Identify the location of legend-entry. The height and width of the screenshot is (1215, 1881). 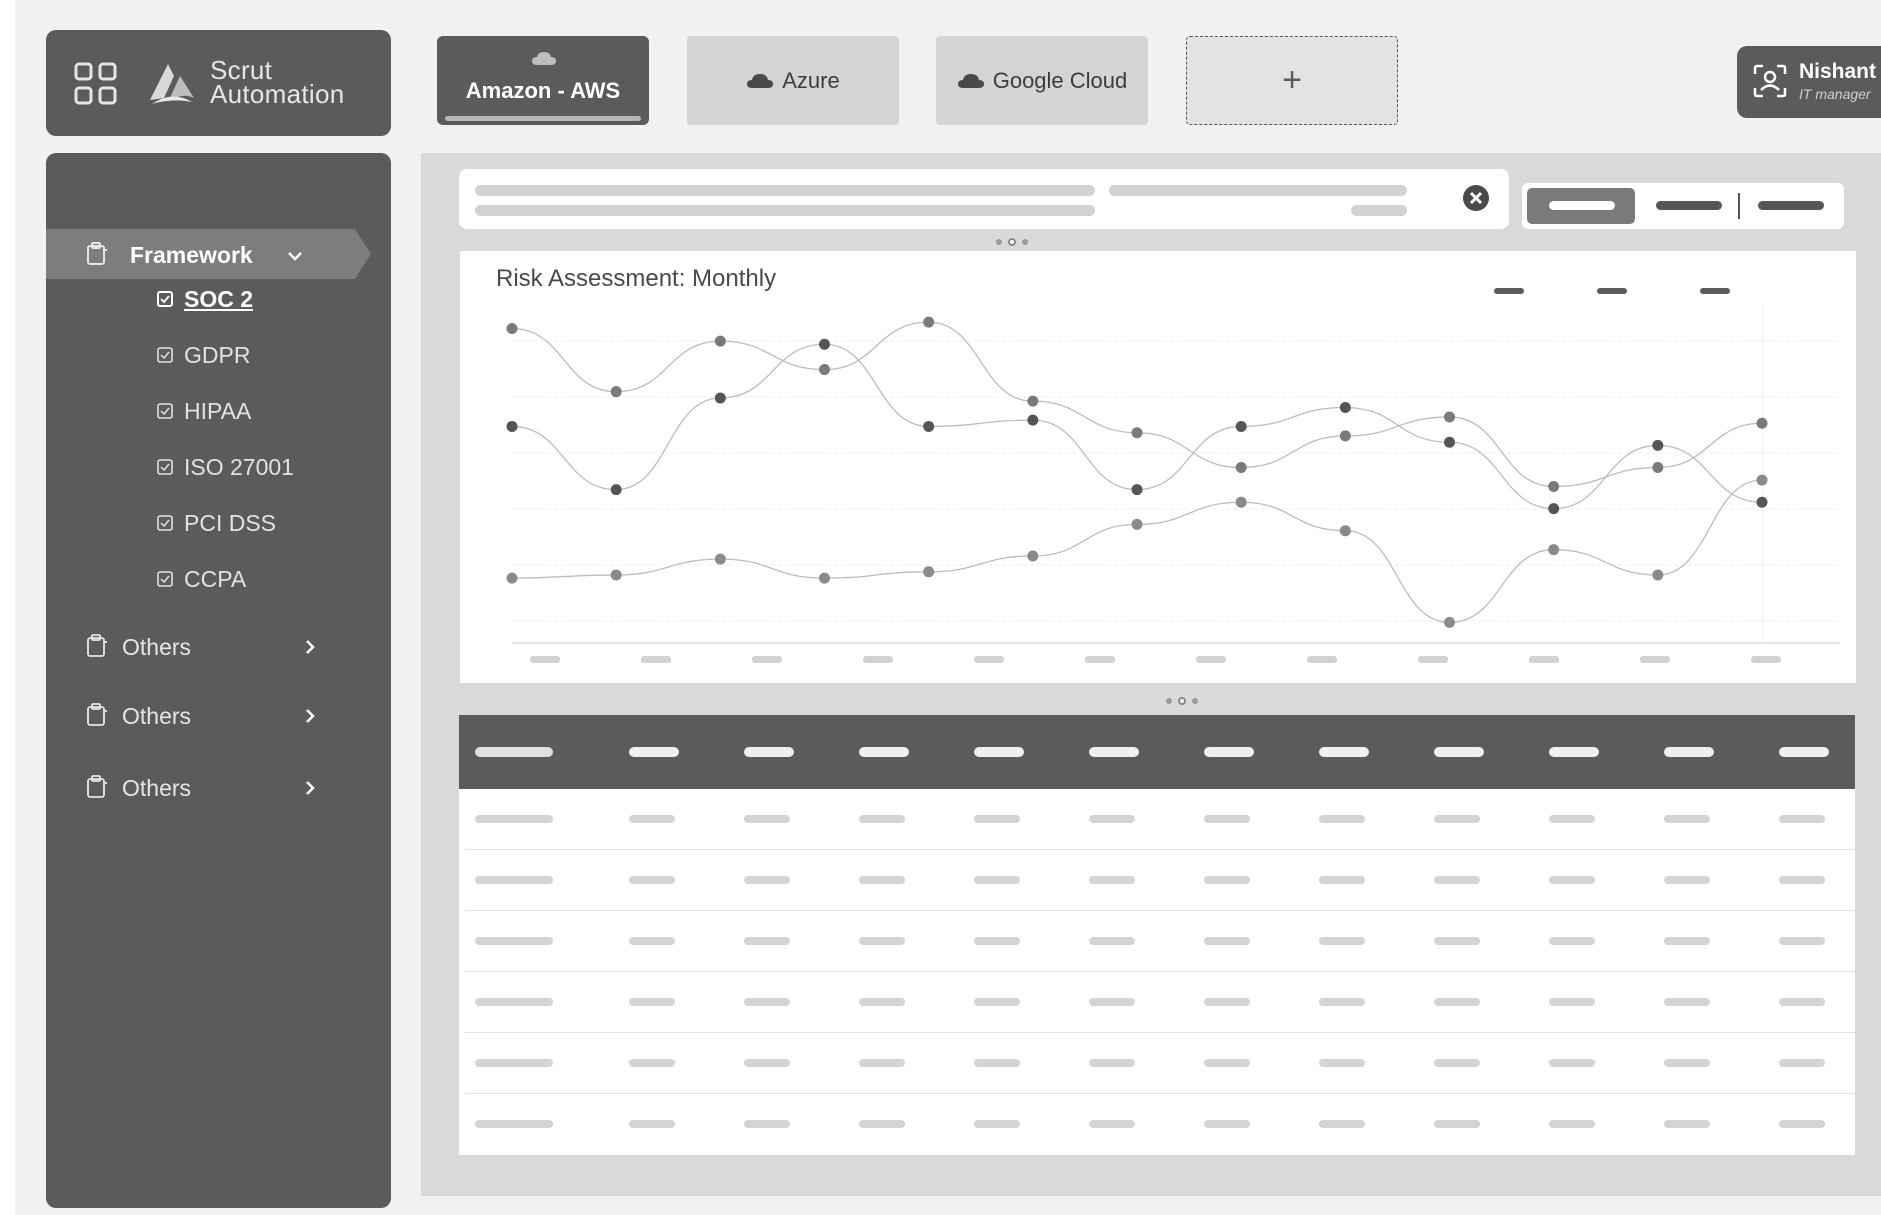
(1715, 291).